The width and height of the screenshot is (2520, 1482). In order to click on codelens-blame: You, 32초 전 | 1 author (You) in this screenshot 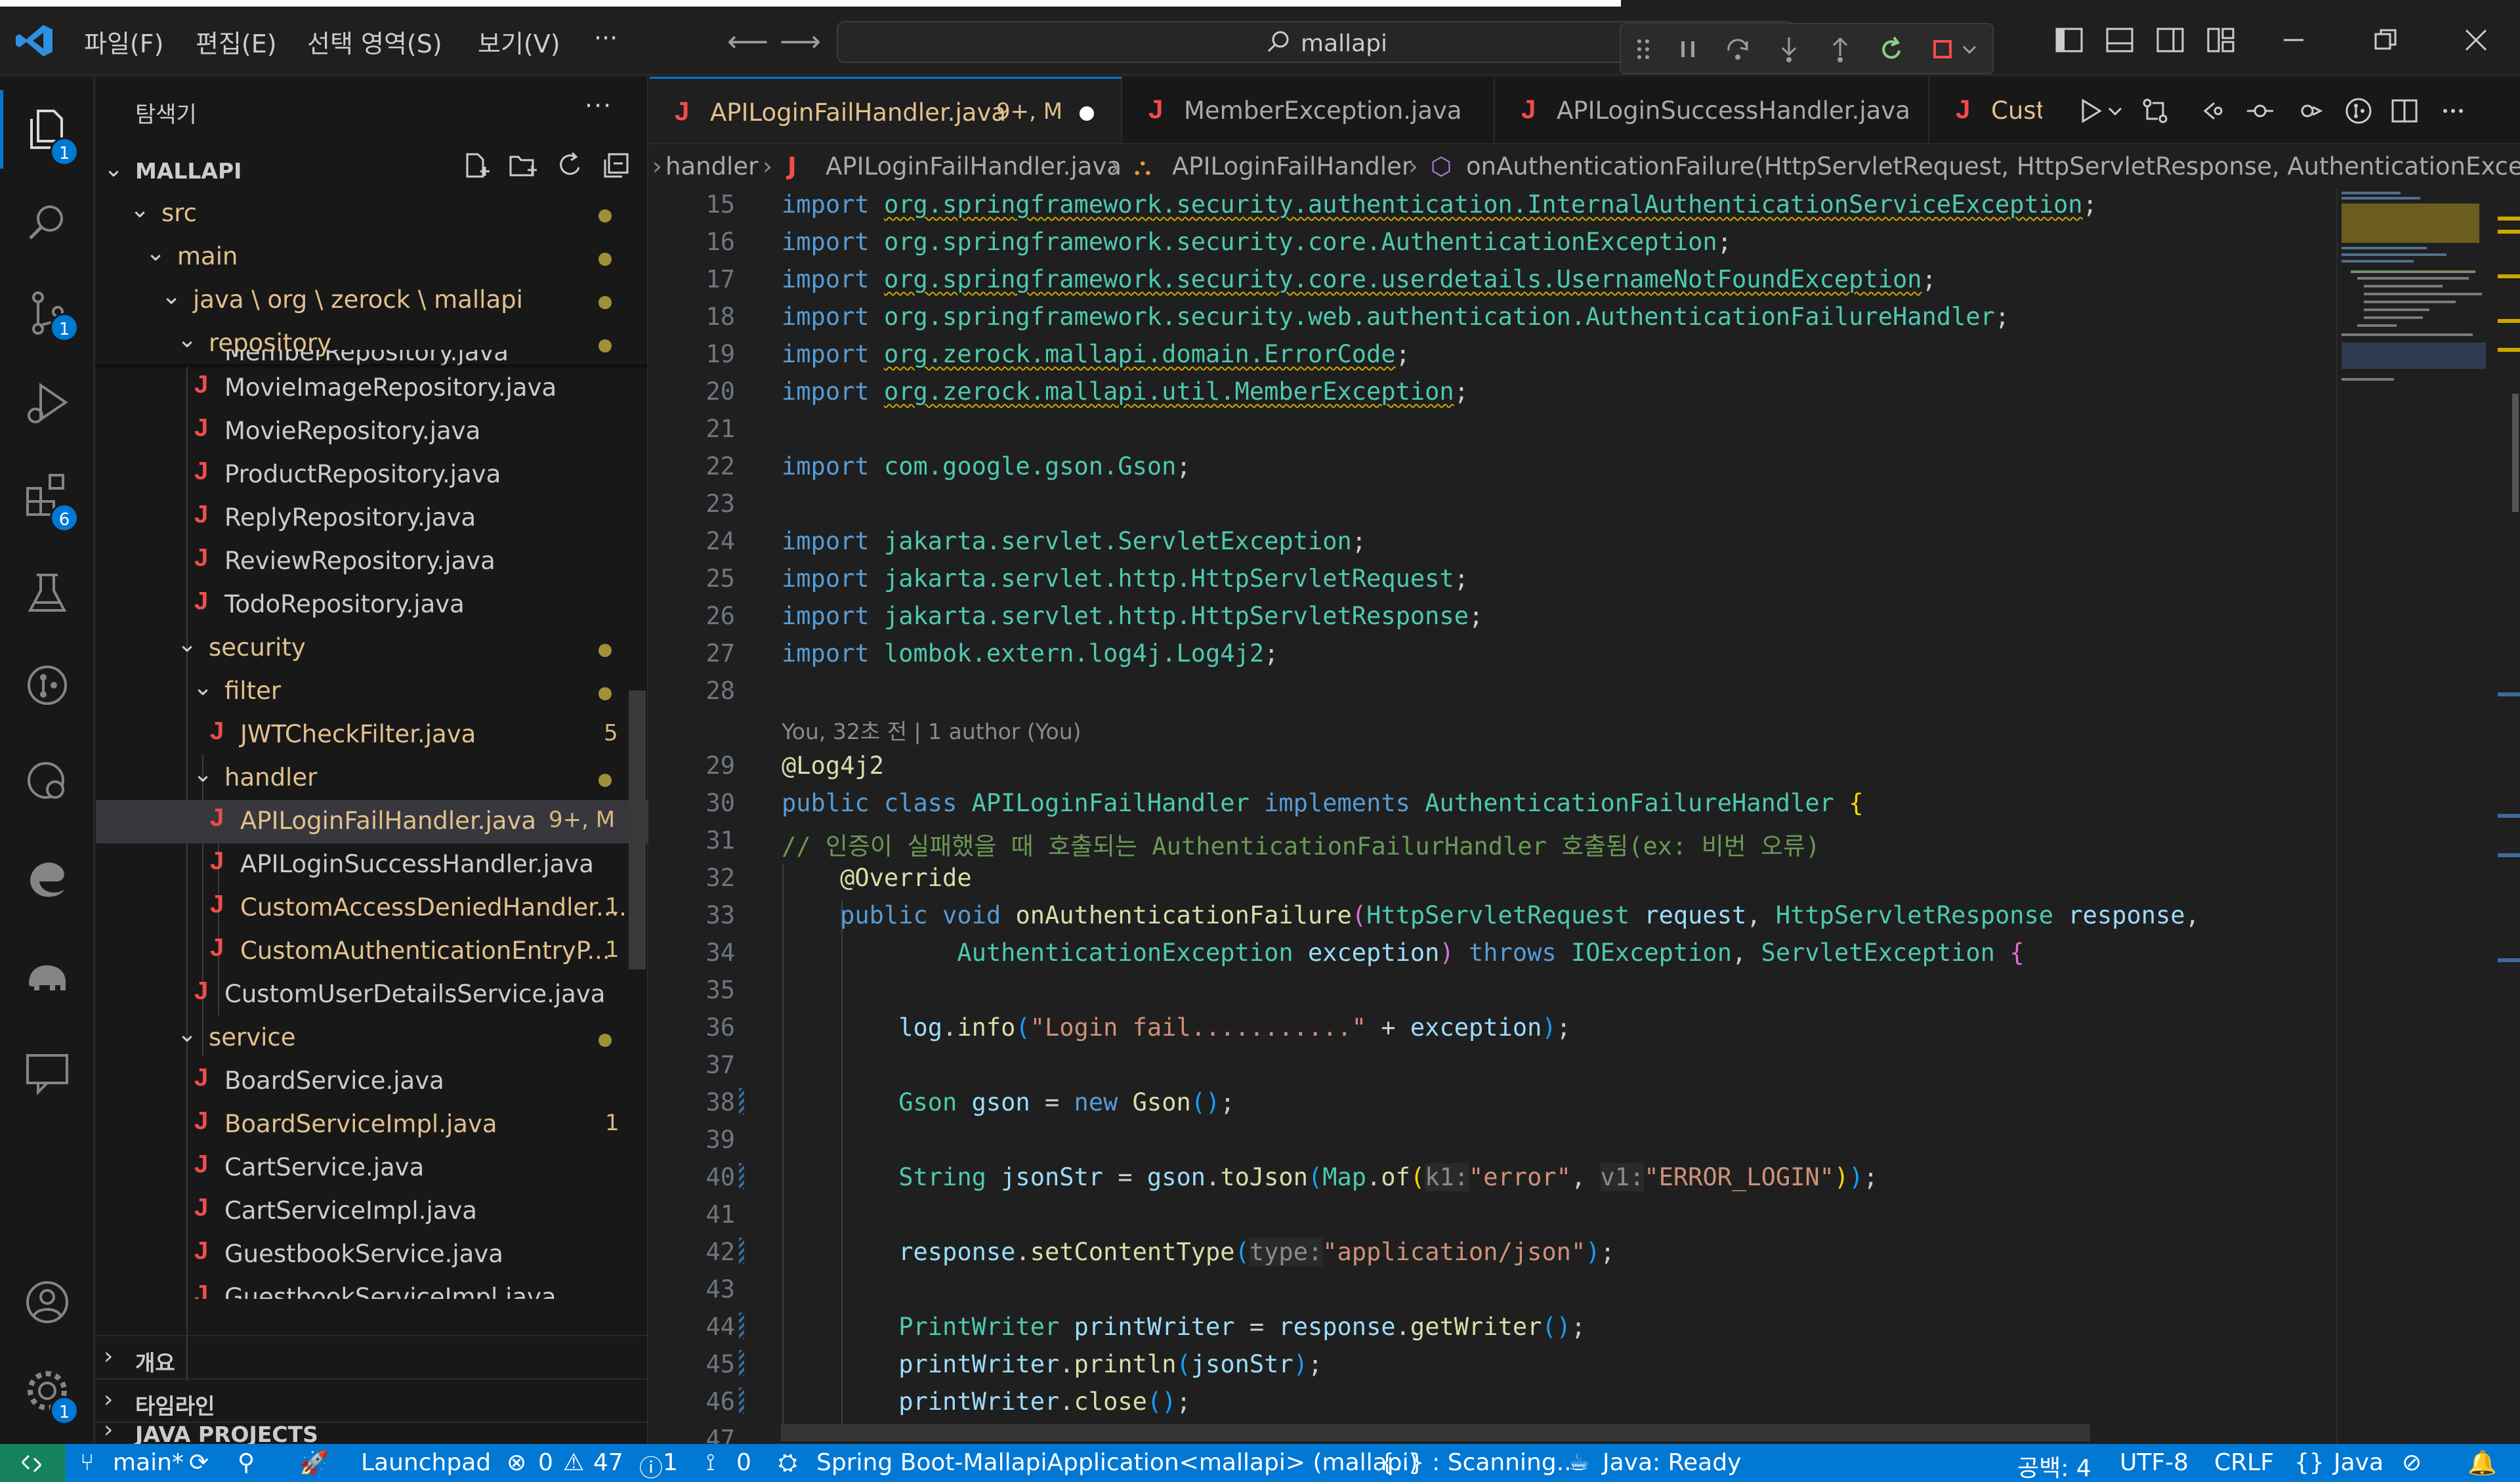, I will do `click(932, 730)`.